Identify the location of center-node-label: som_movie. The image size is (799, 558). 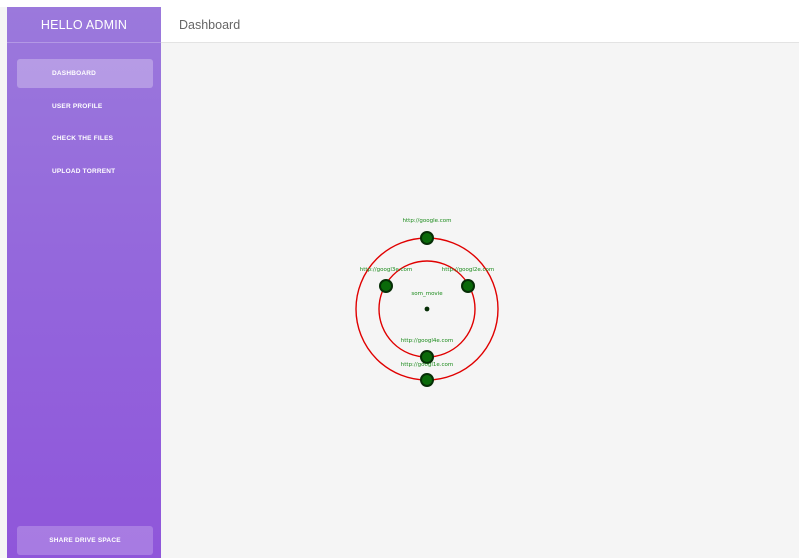
(427, 294).